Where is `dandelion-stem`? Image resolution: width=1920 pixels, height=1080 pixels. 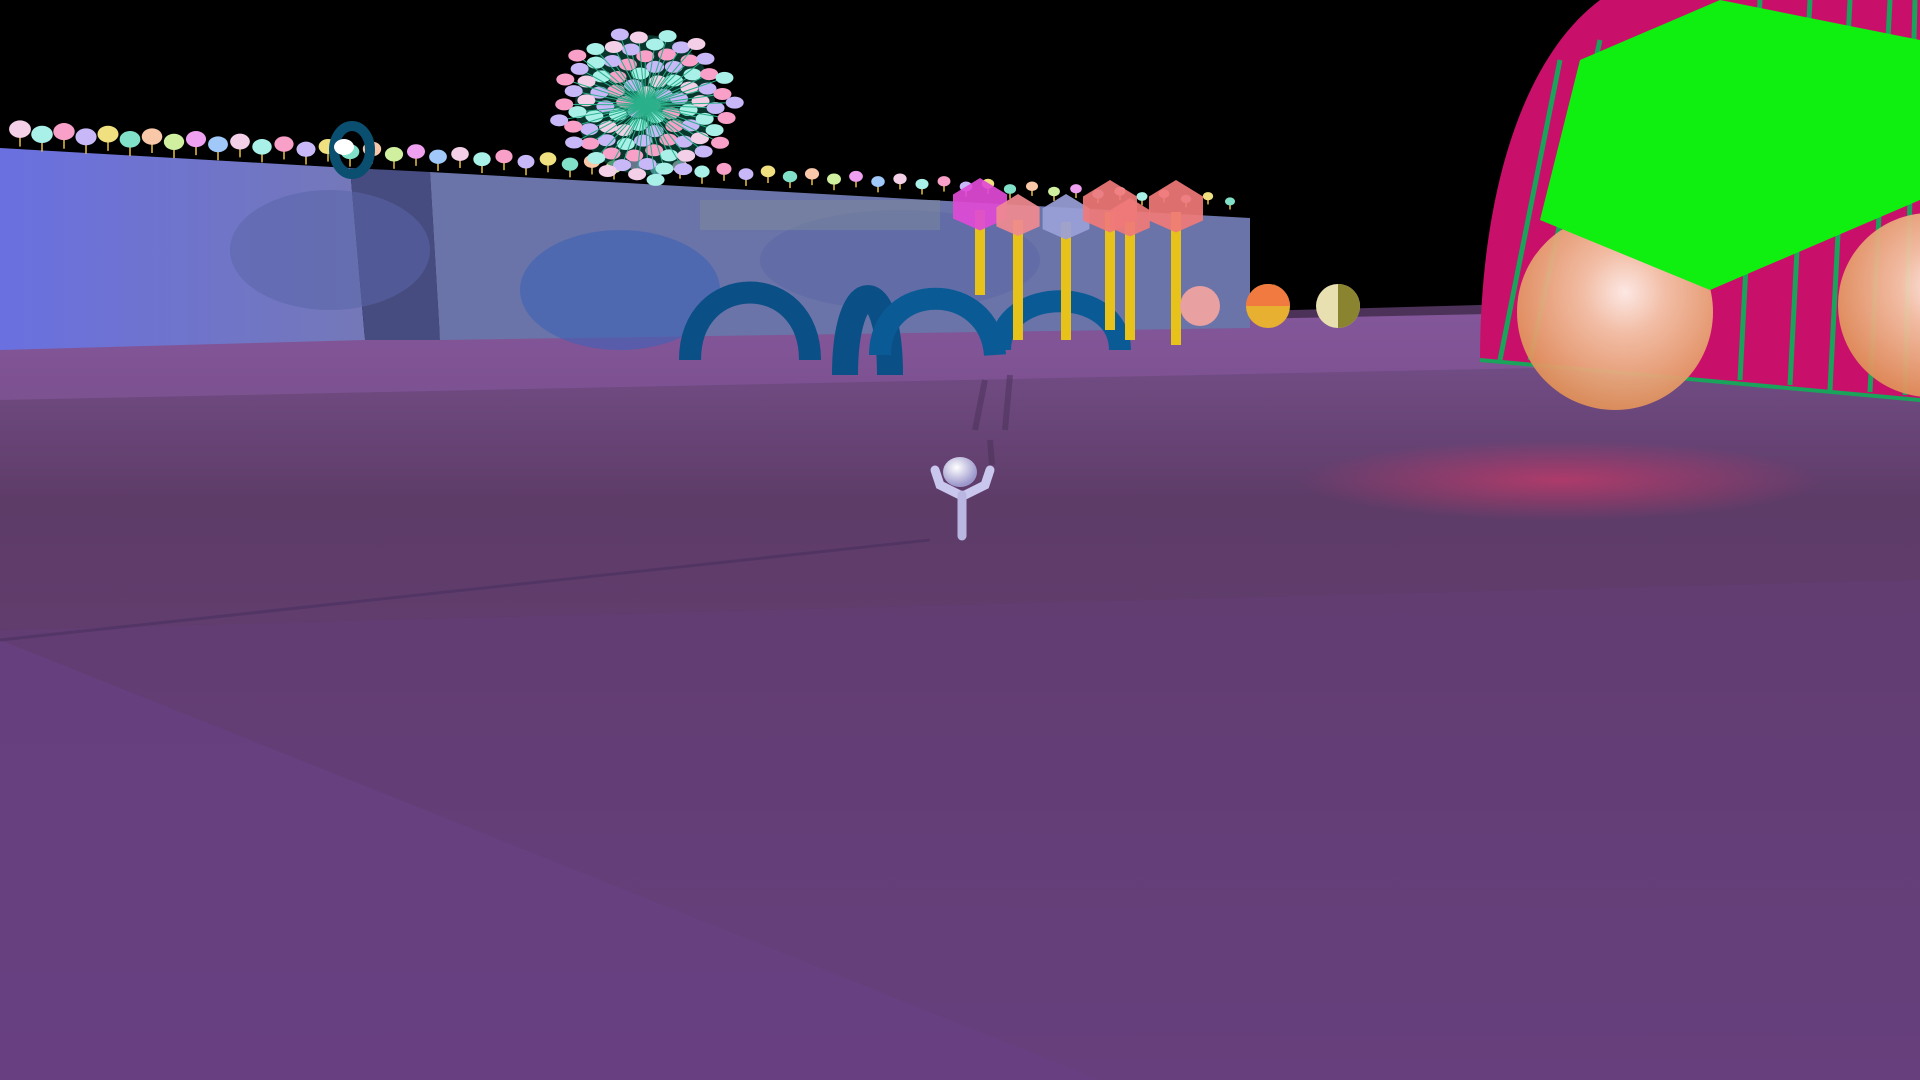
dandelion-stem is located at coordinates (605, 104).